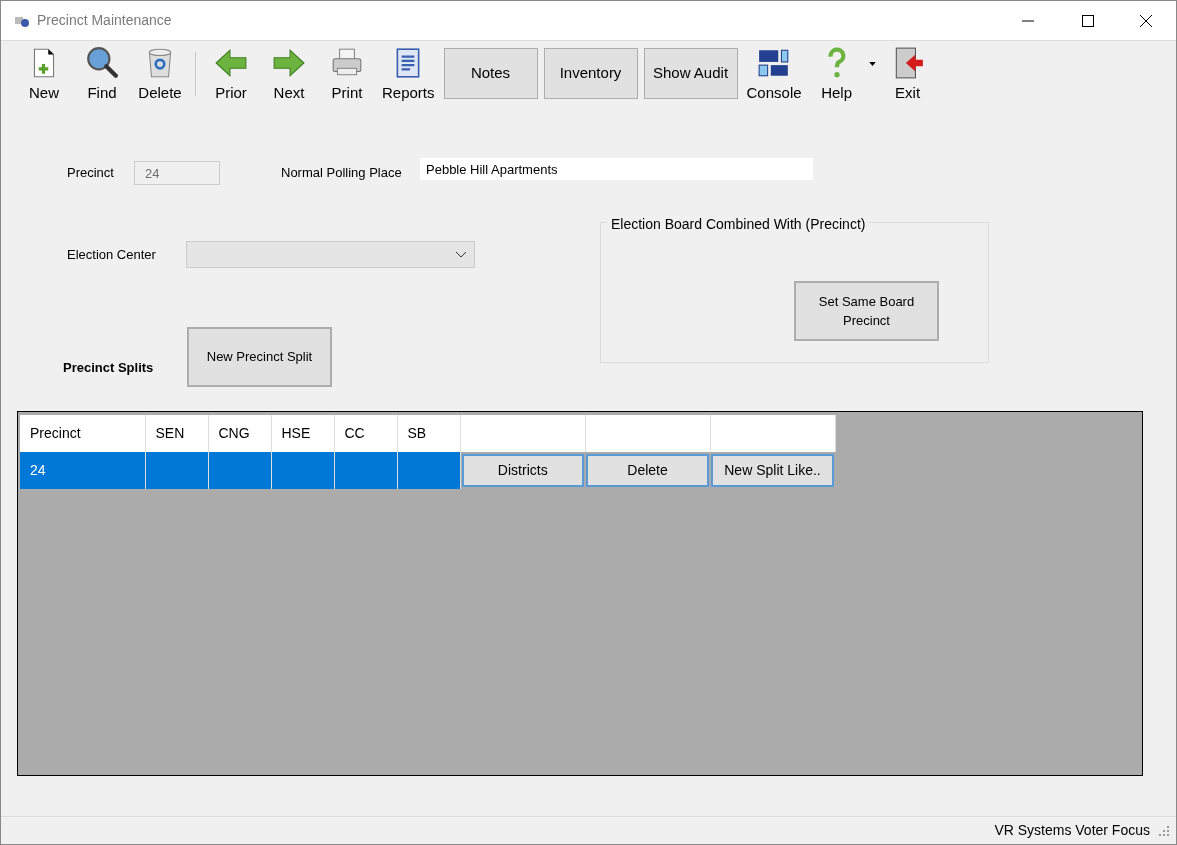 Image resolution: width=1177 pixels, height=845 pixels. What do you see at coordinates (490, 73) in the screenshot?
I see `toolbar-button: Notes` at bounding box center [490, 73].